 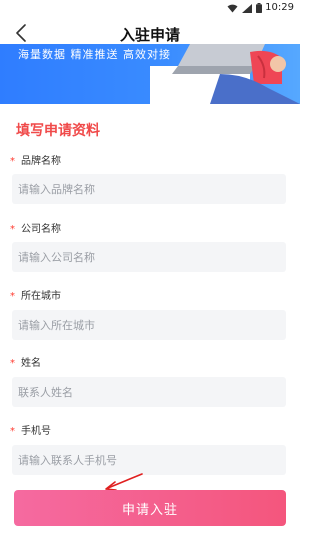 What do you see at coordinates (41, 296) in the screenshot?
I see `city-label-text: 所在城市` at bounding box center [41, 296].